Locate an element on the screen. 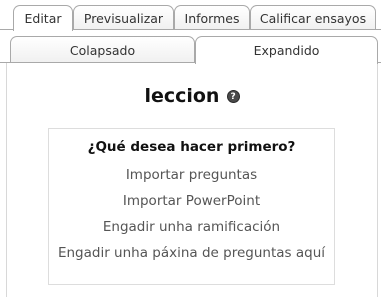  first-action-question: ¿Qué desea hacer primero? is located at coordinates (191, 147).